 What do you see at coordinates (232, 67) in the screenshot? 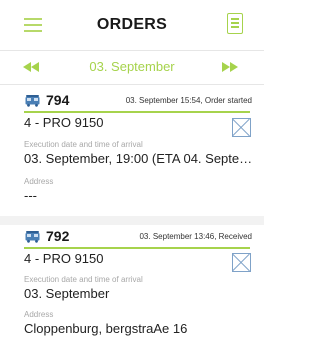
I see `double-arrow-right-icon` at bounding box center [232, 67].